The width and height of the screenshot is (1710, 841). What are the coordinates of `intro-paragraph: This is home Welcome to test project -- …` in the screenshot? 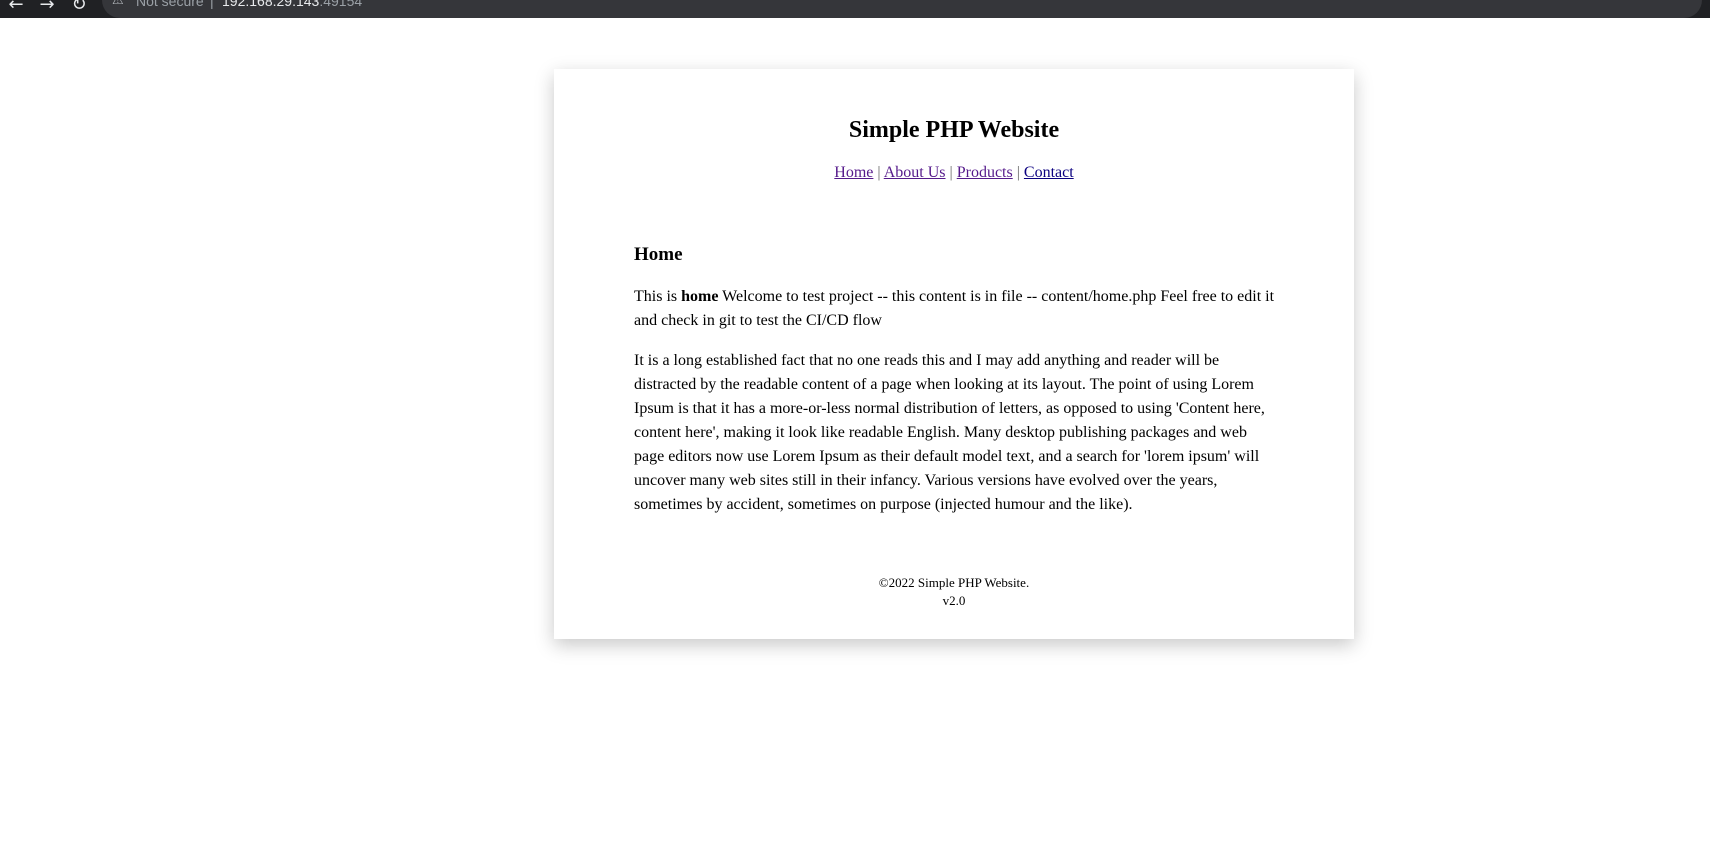 It's located at (956, 309).